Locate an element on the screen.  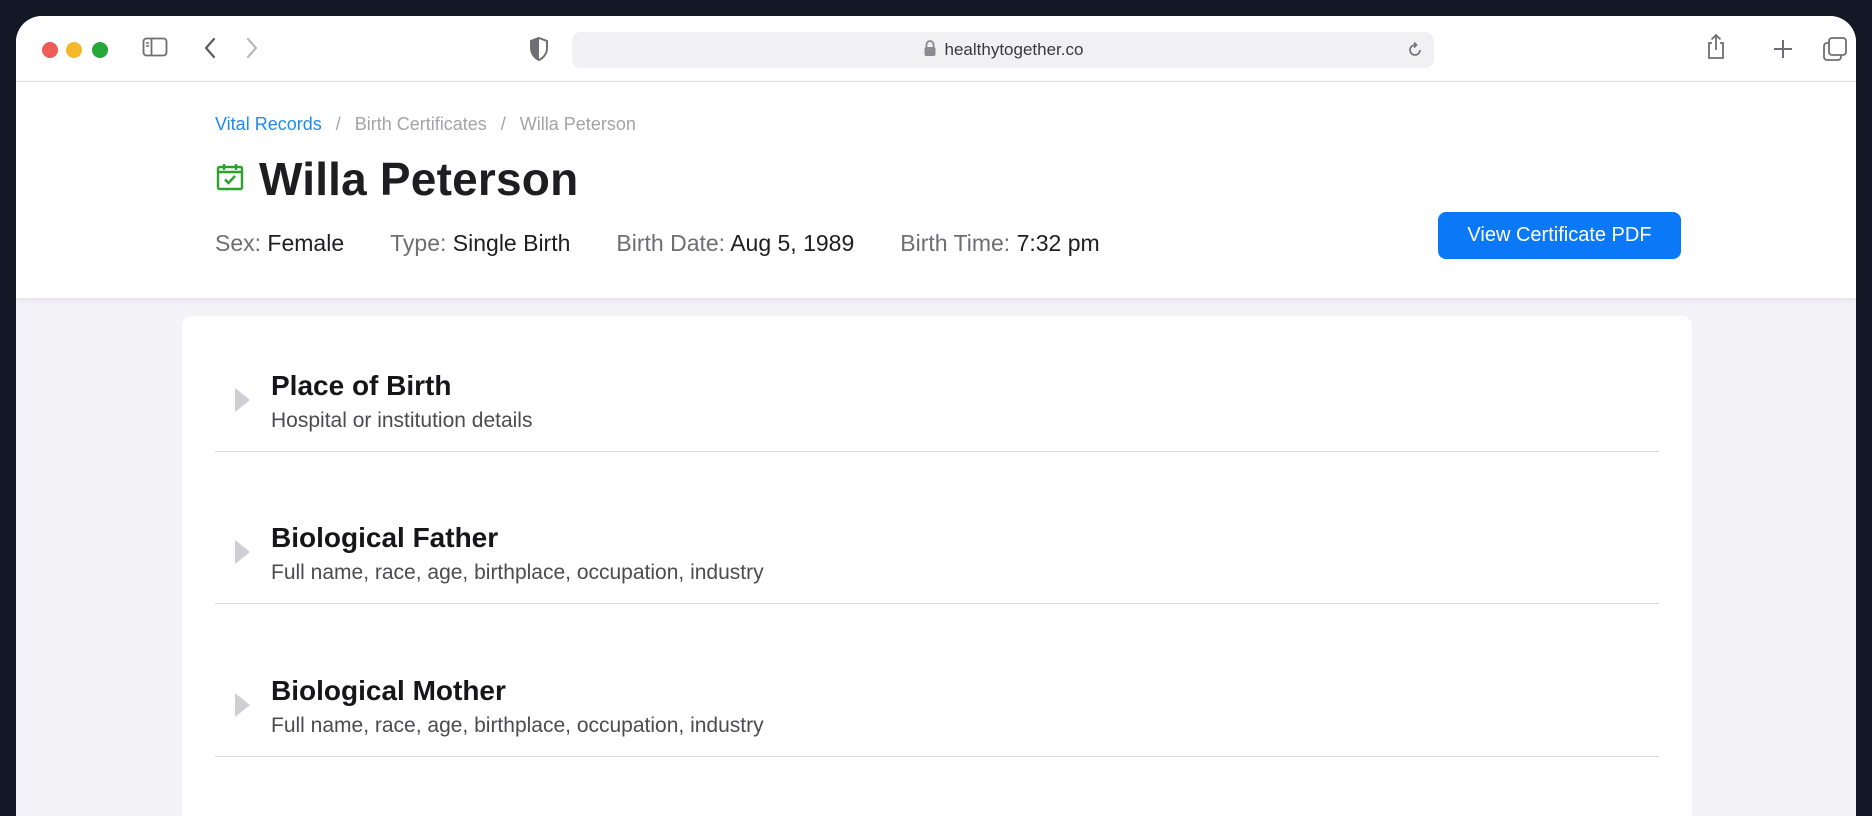
sex-field: Sex: Female is located at coordinates (279, 243).